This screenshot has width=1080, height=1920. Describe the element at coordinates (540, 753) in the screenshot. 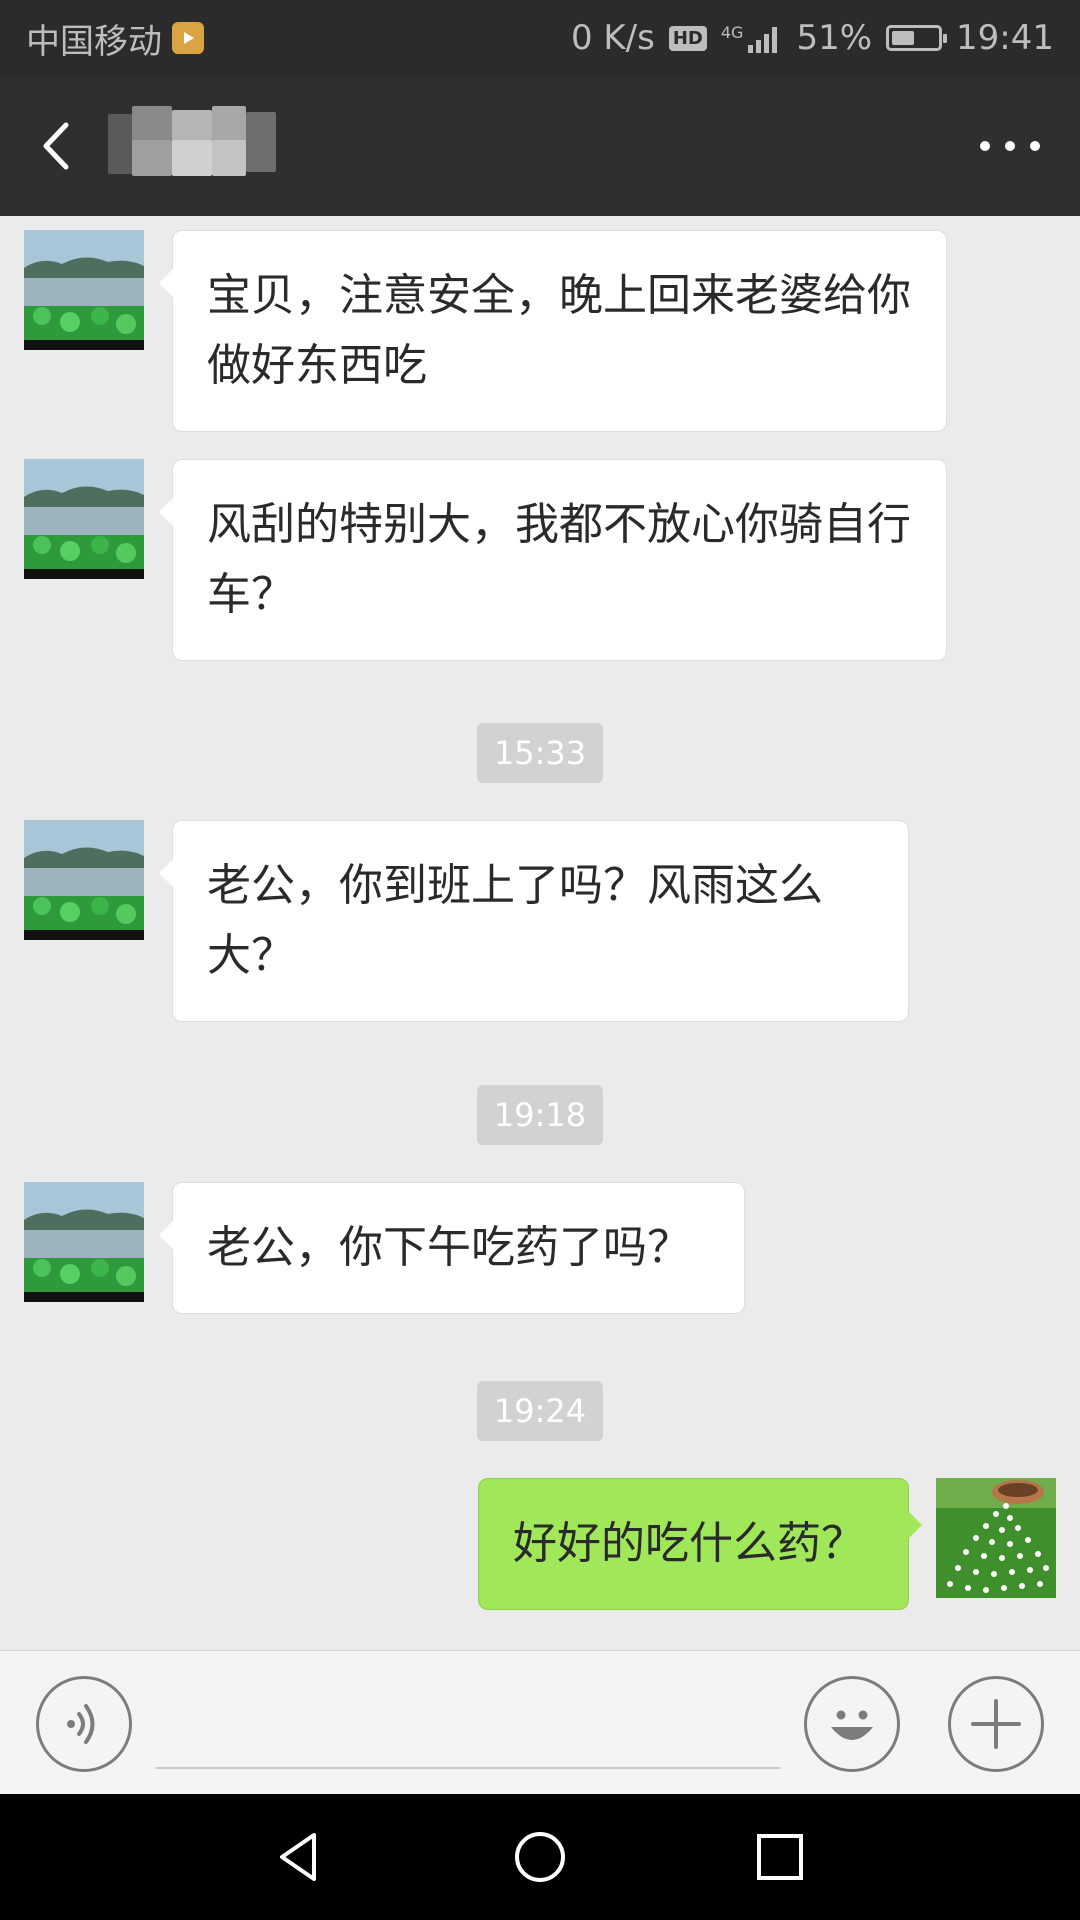

I see `time-separator: 15:33` at that location.